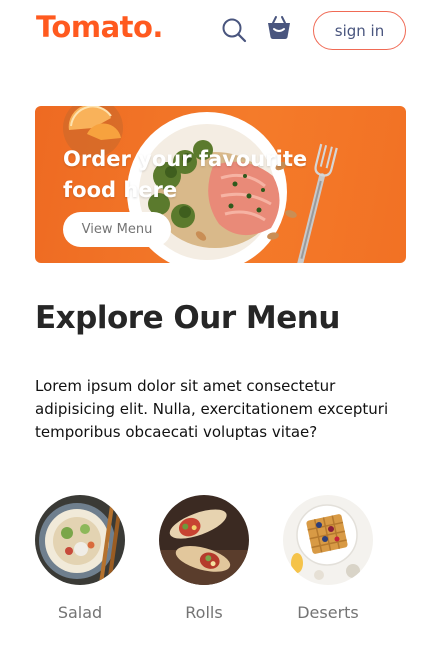 This screenshot has width=447, height=665. I want to click on menu-item-label: Deserts, so click(328, 612).